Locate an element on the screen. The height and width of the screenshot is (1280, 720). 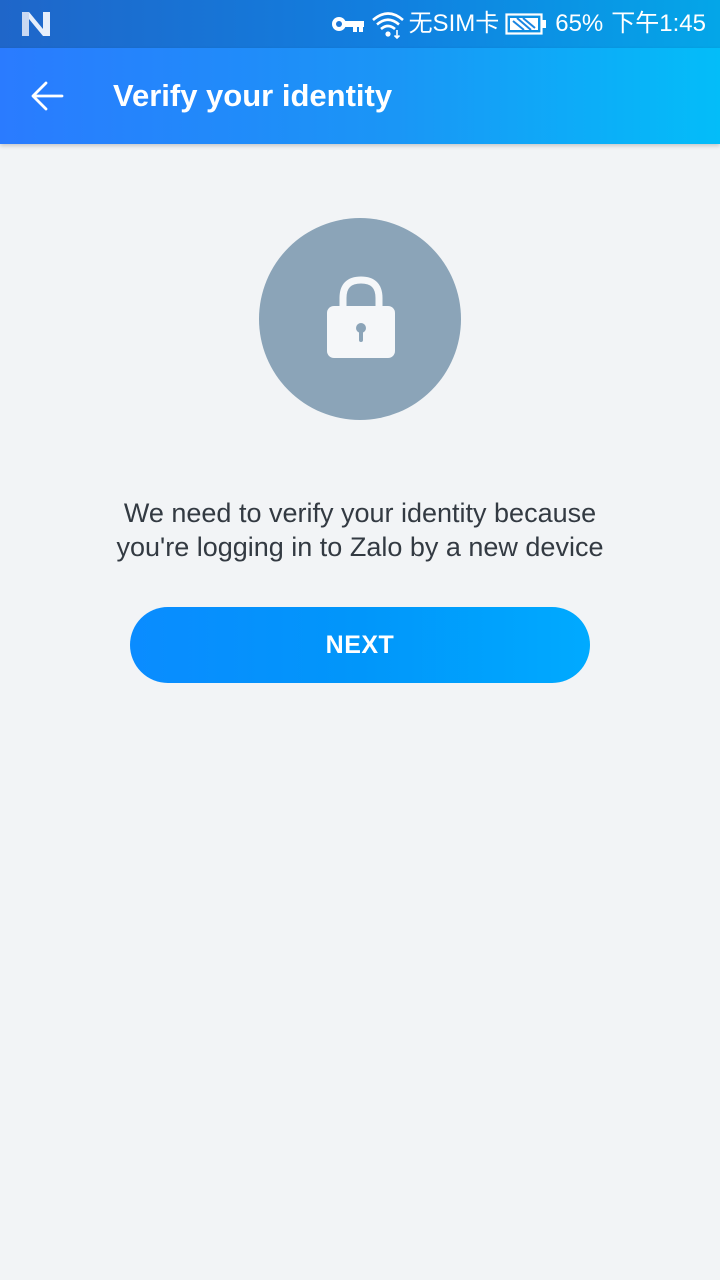
status-icons: 无SIM卡 65% 下午1:45 is located at coordinates (518, 24).